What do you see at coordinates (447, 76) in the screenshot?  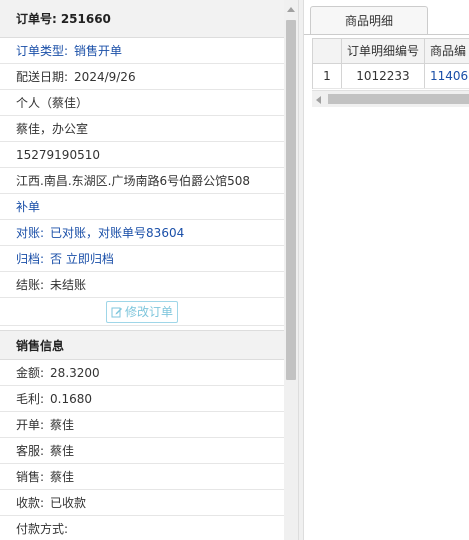 I see `product-code-link: 11406` at bounding box center [447, 76].